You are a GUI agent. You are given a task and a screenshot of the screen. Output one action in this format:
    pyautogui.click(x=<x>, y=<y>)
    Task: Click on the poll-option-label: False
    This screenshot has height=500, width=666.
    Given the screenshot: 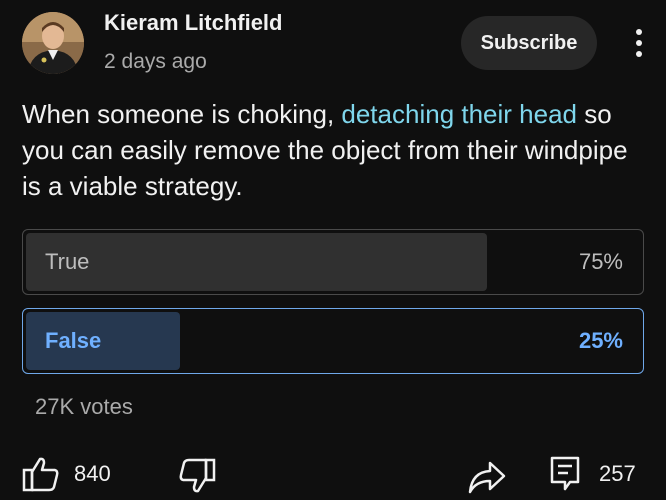 What is the action you would take?
    pyautogui.click(x=73, y=340)
    